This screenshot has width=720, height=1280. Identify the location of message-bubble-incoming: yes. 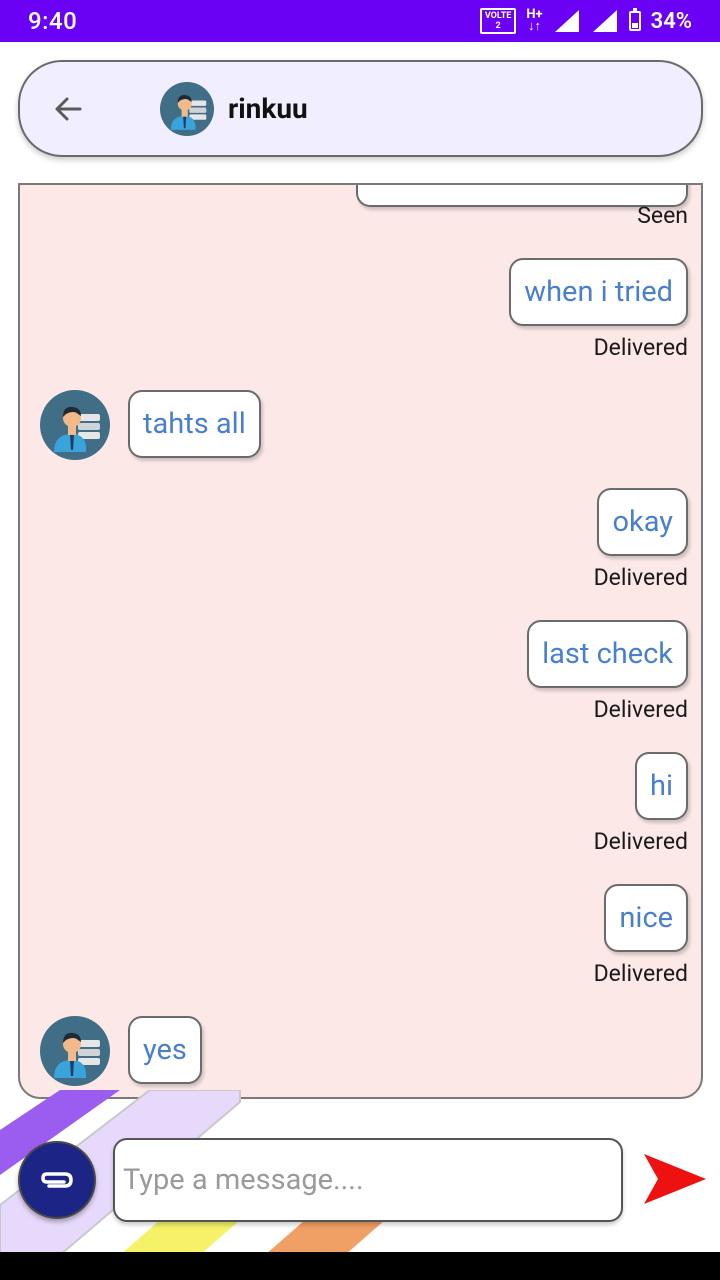
(165, 1050).